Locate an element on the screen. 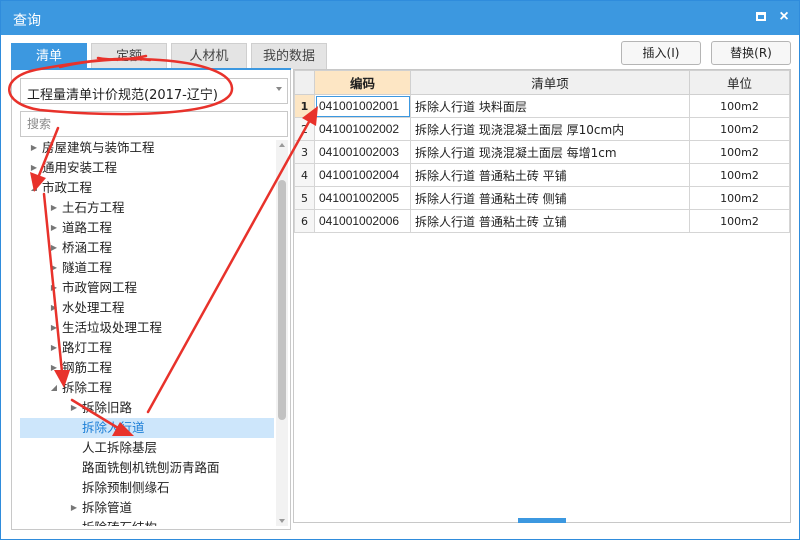 Image resolution: width=800 pixels, height=540 pixels. tab-my-data: 我的数据 is located at coordinates (289, 56).